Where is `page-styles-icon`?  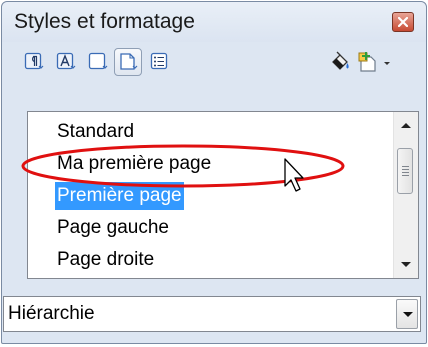
page-styles-icon is located at coordinates (129, 61).